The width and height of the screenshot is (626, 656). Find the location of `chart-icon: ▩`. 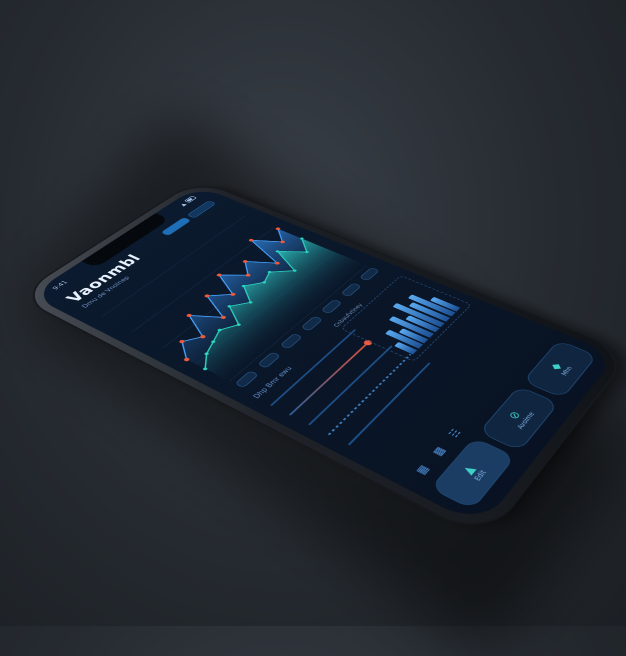

chart-icon: ▩ is located at coordinates (440, 452).